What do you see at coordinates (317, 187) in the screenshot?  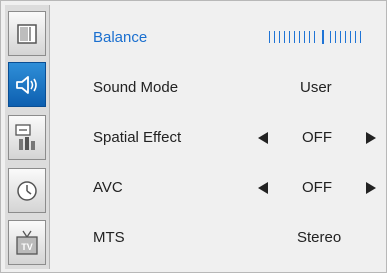 I see `avc-value: OFF` at bounding box center [317, 187].